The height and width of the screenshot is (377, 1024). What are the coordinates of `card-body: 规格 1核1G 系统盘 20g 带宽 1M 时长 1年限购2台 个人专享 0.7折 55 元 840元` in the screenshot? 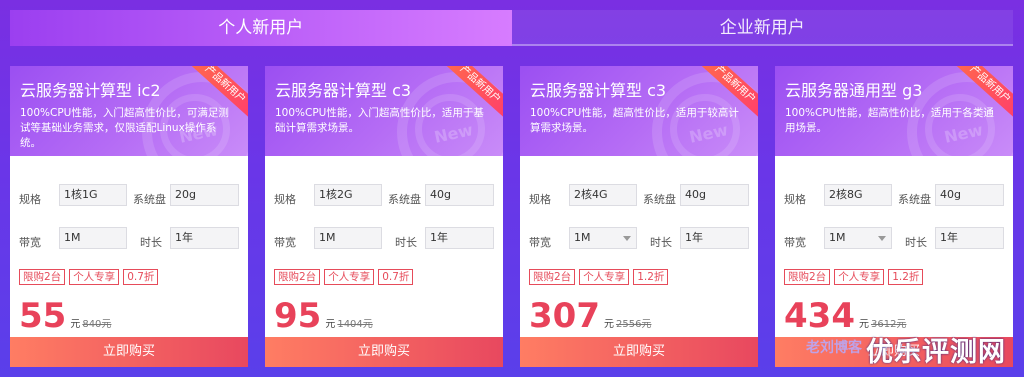 It's located at (129, 246).